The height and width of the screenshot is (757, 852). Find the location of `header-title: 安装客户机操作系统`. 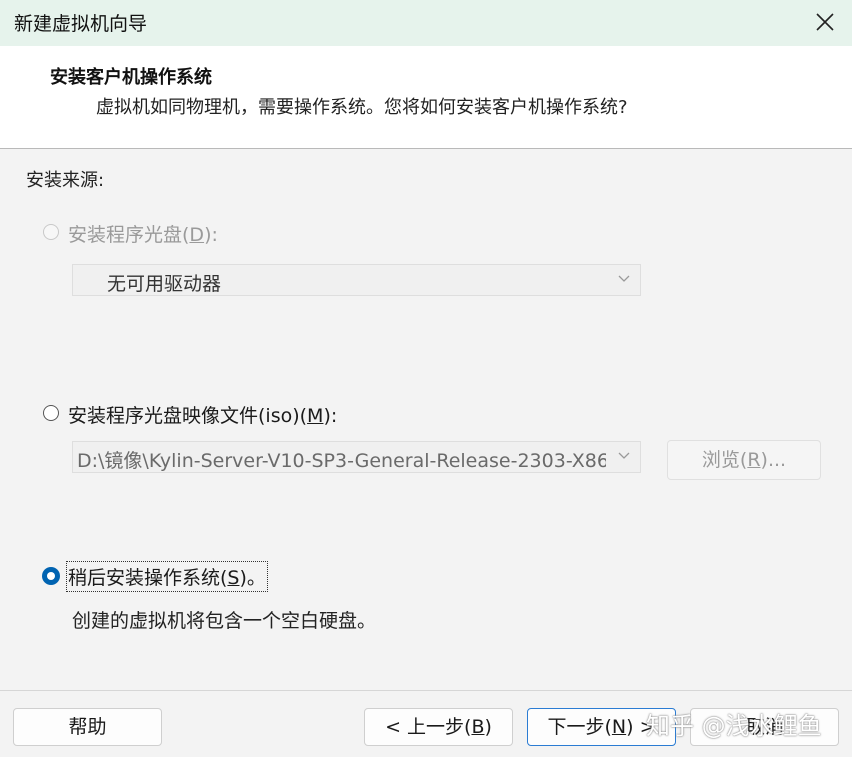

header-title: 安装客户机操作系统 is located at coordinates (131, 77).